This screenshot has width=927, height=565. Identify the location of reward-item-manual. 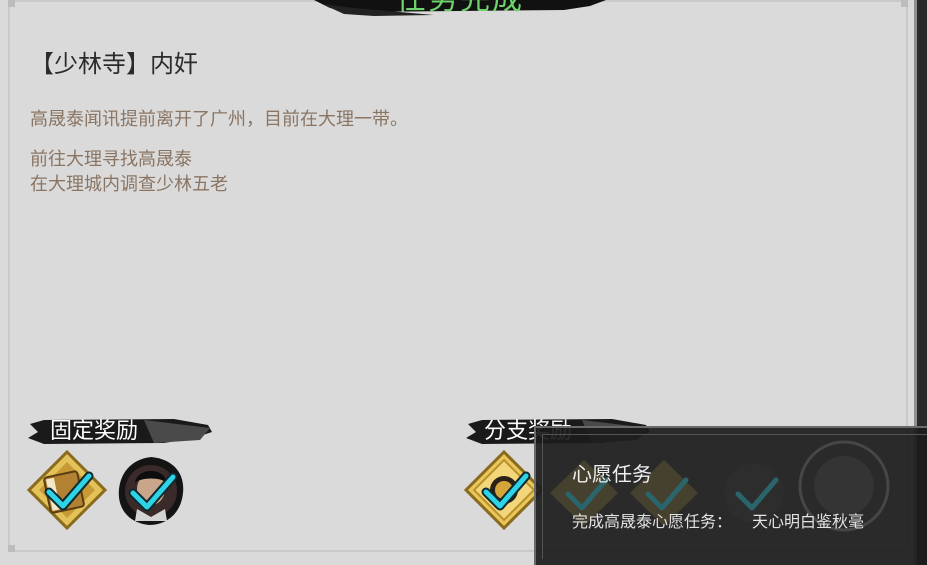
(67, 490).